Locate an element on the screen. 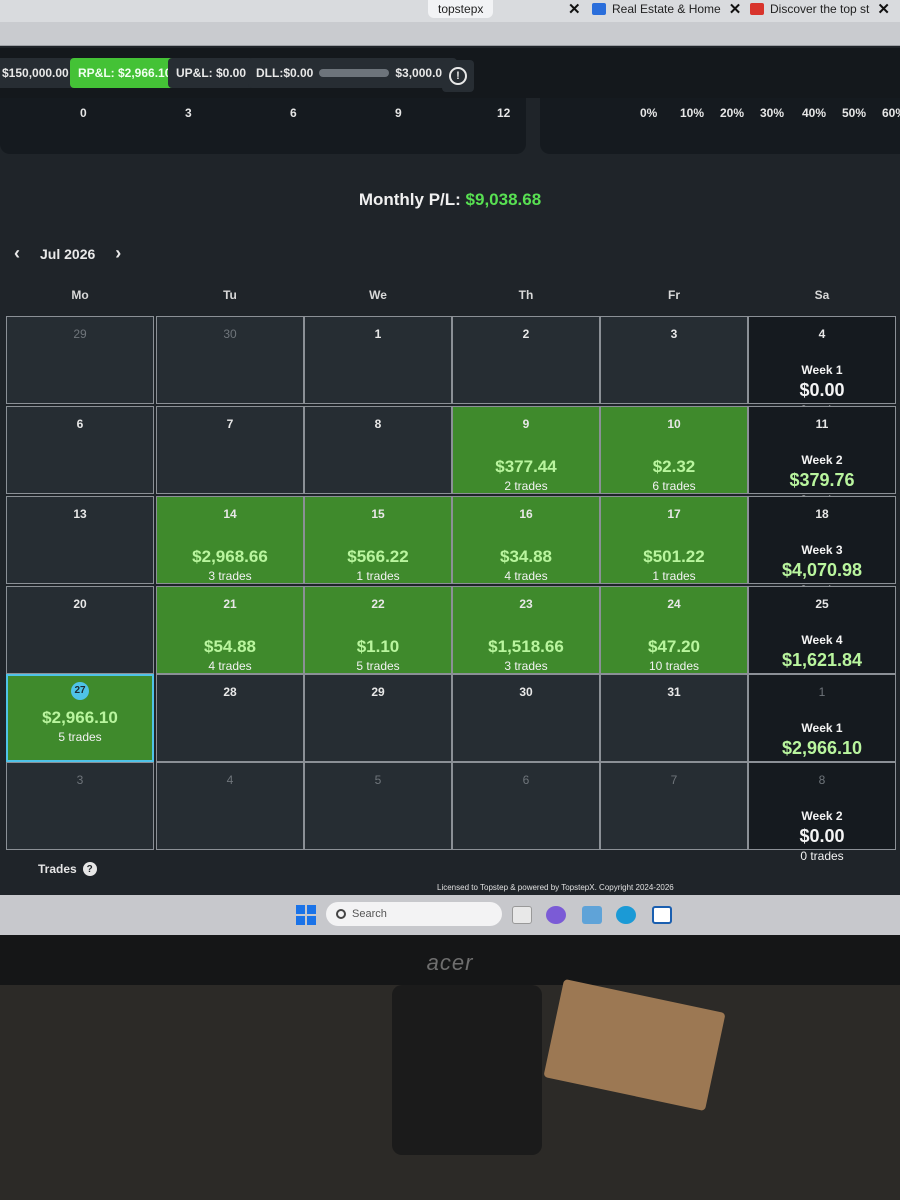 The image size is (900, 1200). day-trade-count: 6 trades is located at coordinates (674, 486).